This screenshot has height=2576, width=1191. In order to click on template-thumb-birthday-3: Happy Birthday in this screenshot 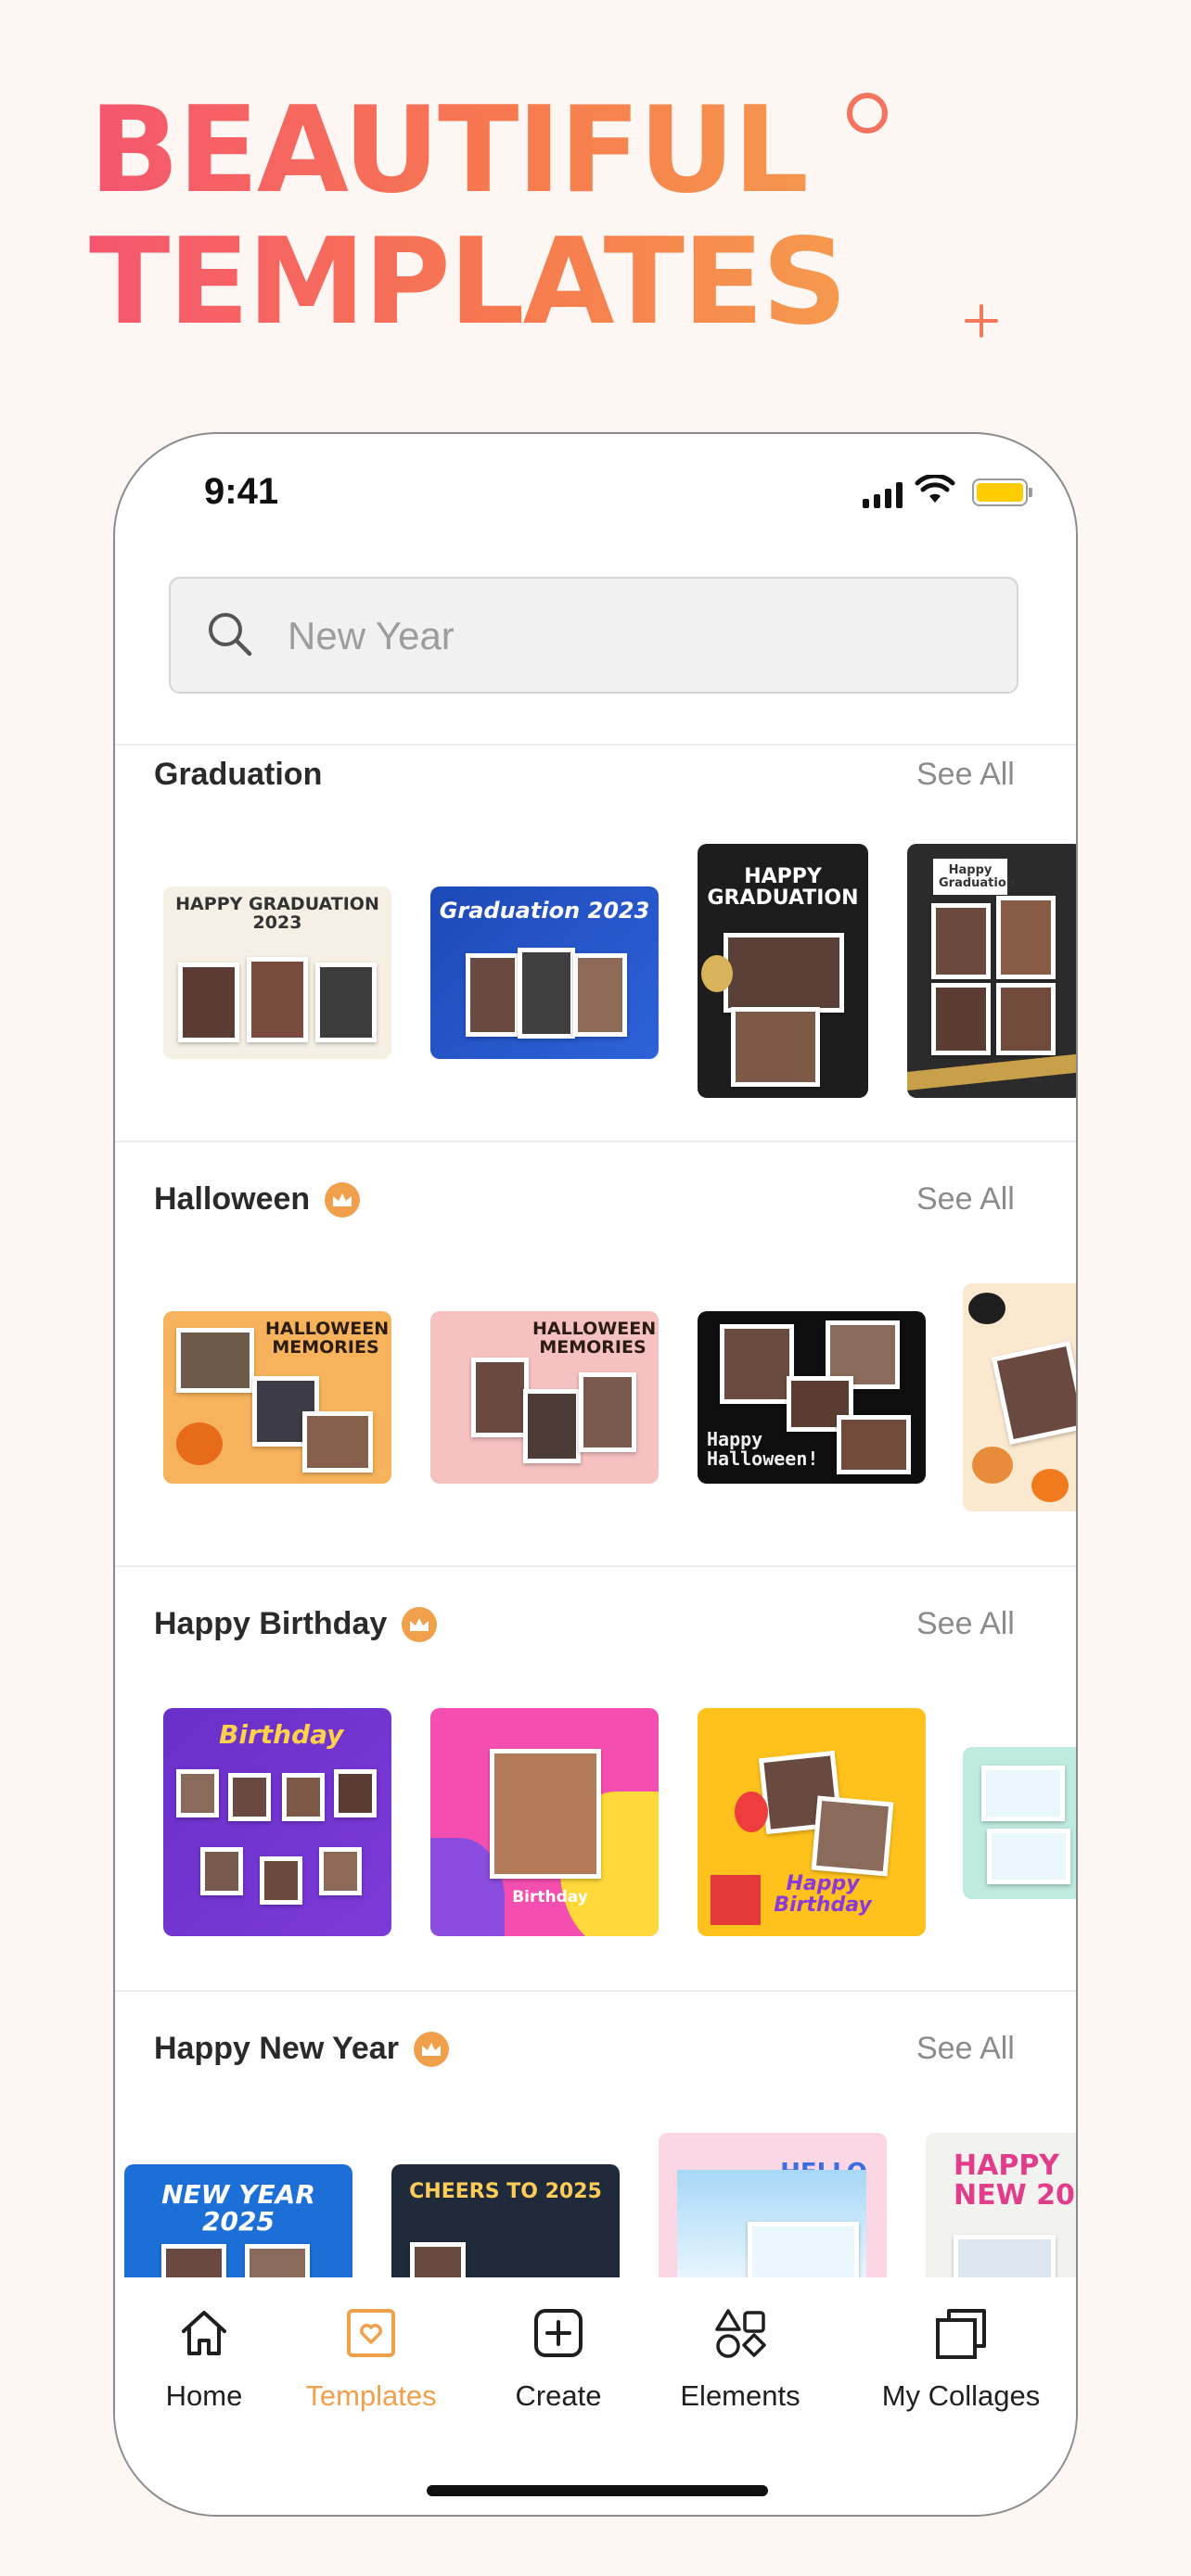, I will do `click(812, 1822)`.